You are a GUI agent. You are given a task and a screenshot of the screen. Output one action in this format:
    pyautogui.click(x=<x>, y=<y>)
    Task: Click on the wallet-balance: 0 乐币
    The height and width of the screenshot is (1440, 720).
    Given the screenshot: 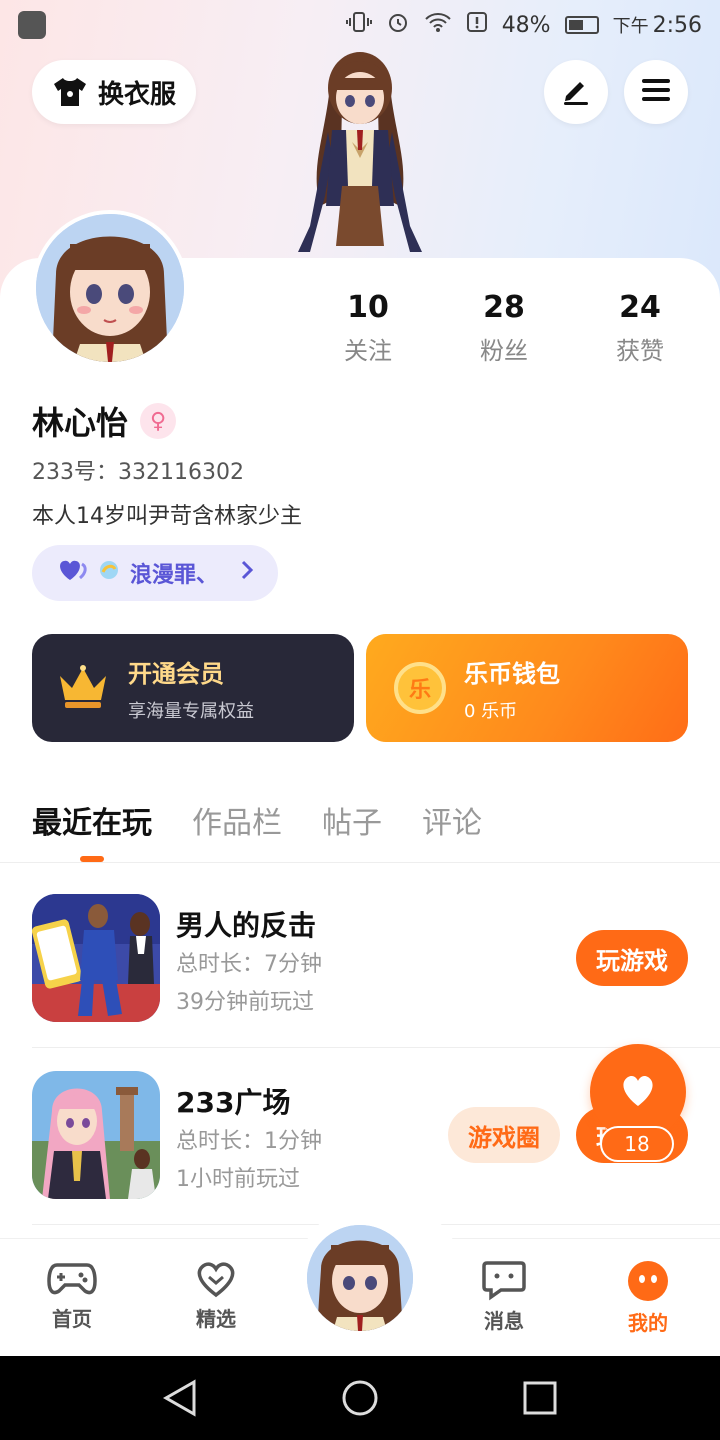 What is the action you would take?
    pyautogui.click(x=491, y=711)
    